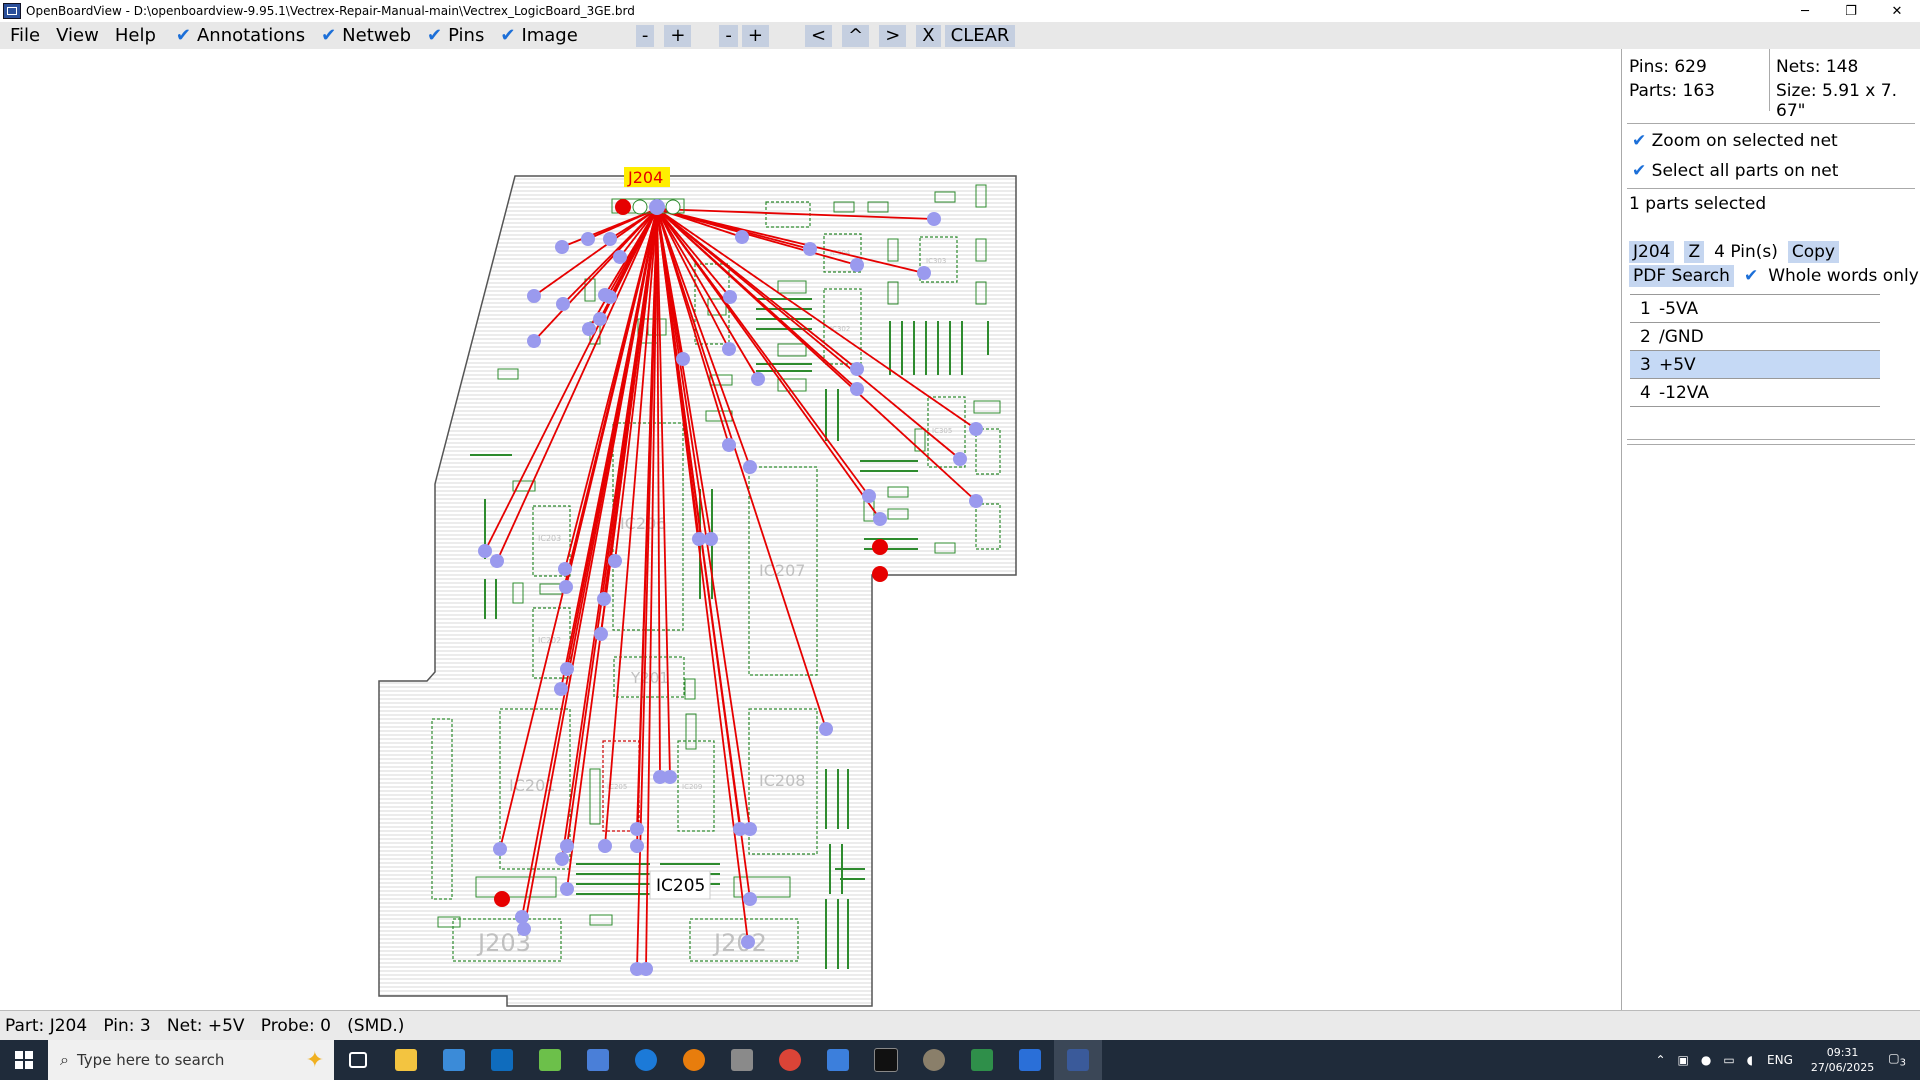 Image resolution: width=1920 pixels, height=1080 pixels. What do you see at coordinates (728, 35) in the screenshot?
I see `rotate-minus-button: -` at bounding box center [728, 35].